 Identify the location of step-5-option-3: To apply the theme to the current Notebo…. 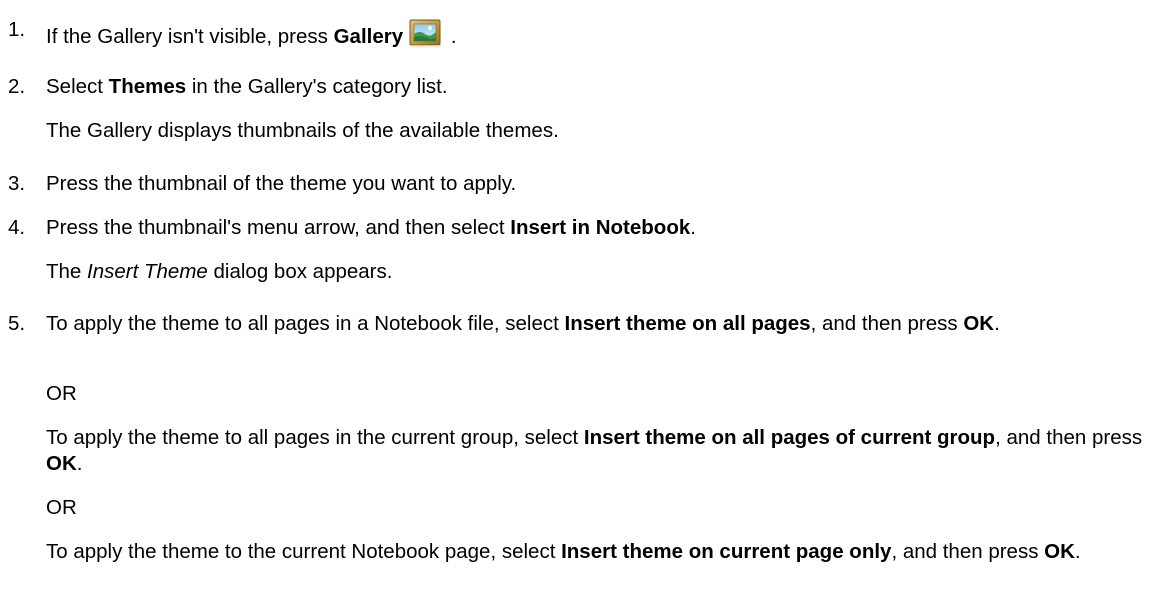
(563, 551).